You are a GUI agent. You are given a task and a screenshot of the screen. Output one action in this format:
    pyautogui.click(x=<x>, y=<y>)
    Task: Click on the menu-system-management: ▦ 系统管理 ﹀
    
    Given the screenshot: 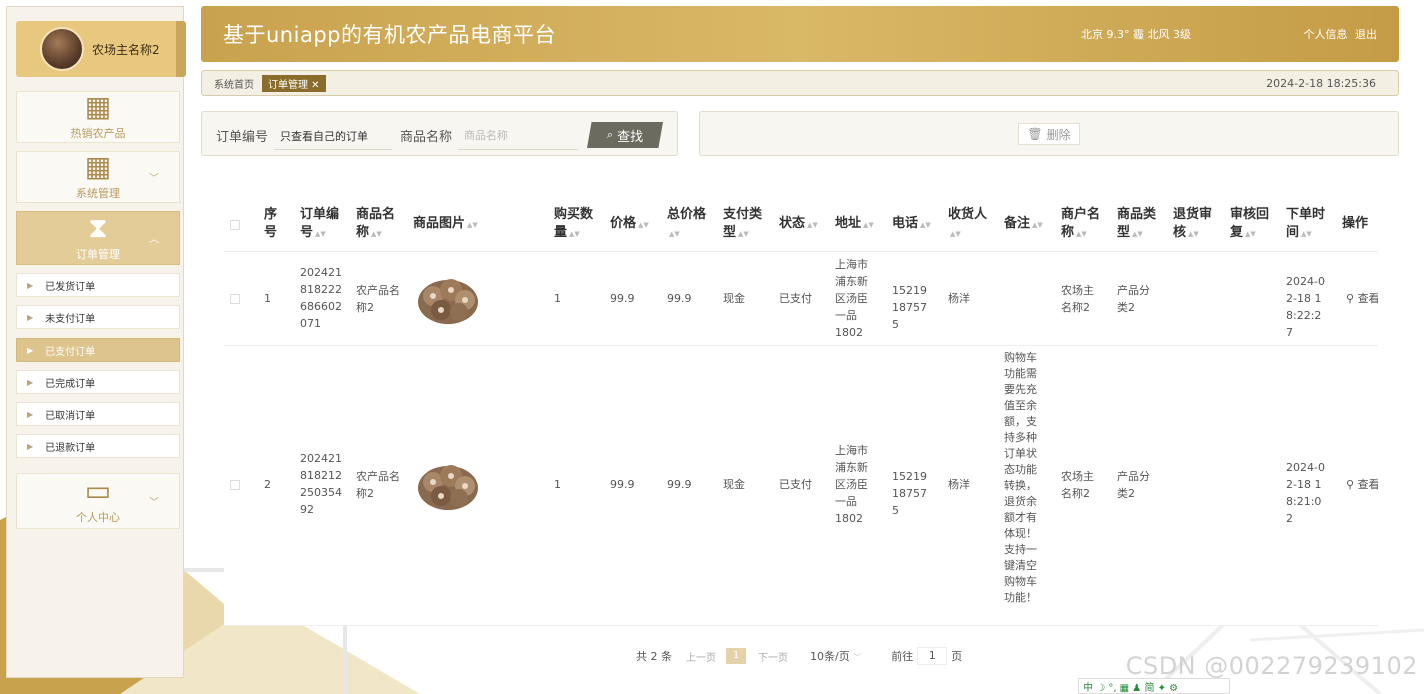 What is the action you would take?
    pyautogui.click(x=98, y=177)
    